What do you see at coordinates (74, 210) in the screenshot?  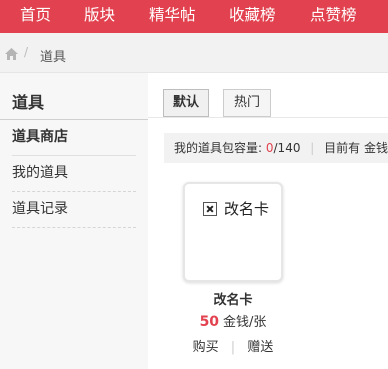 I see `sidebar-item-props-log: 道具记录` at bounding box center [74, 210].